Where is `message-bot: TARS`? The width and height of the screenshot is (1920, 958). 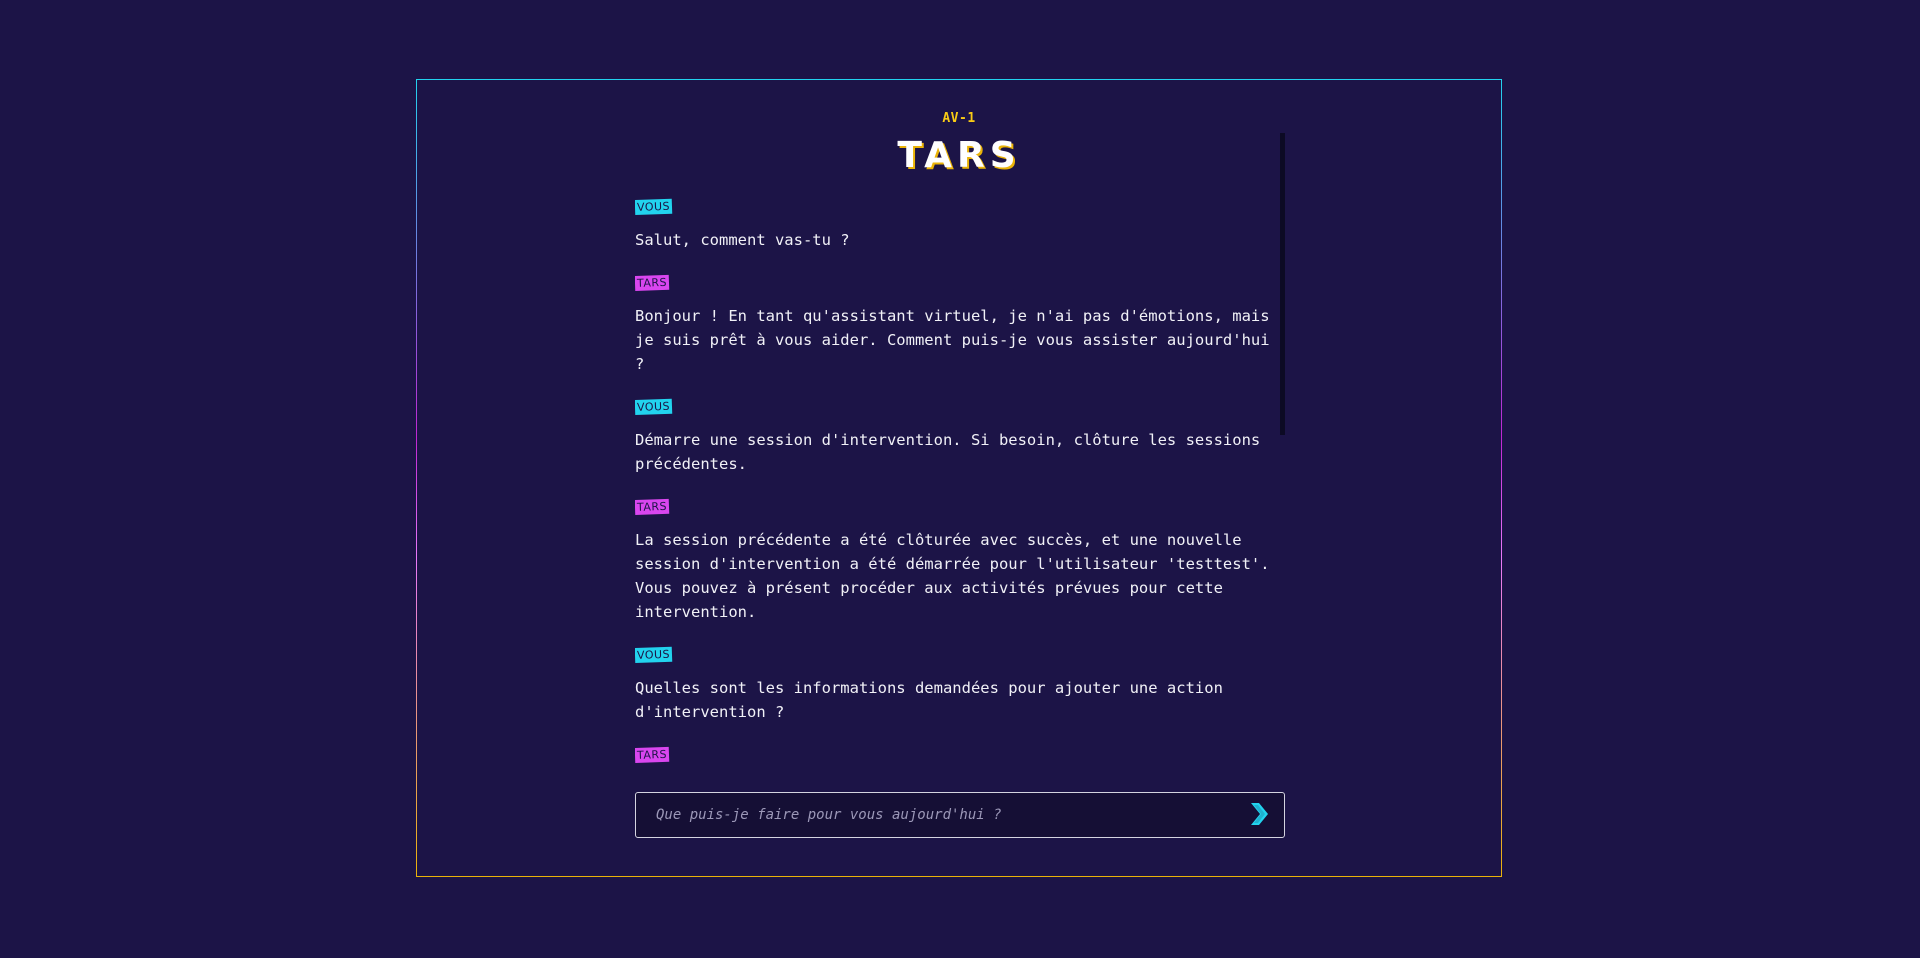 message-bot: TARS is located at coordinates (960, 761).